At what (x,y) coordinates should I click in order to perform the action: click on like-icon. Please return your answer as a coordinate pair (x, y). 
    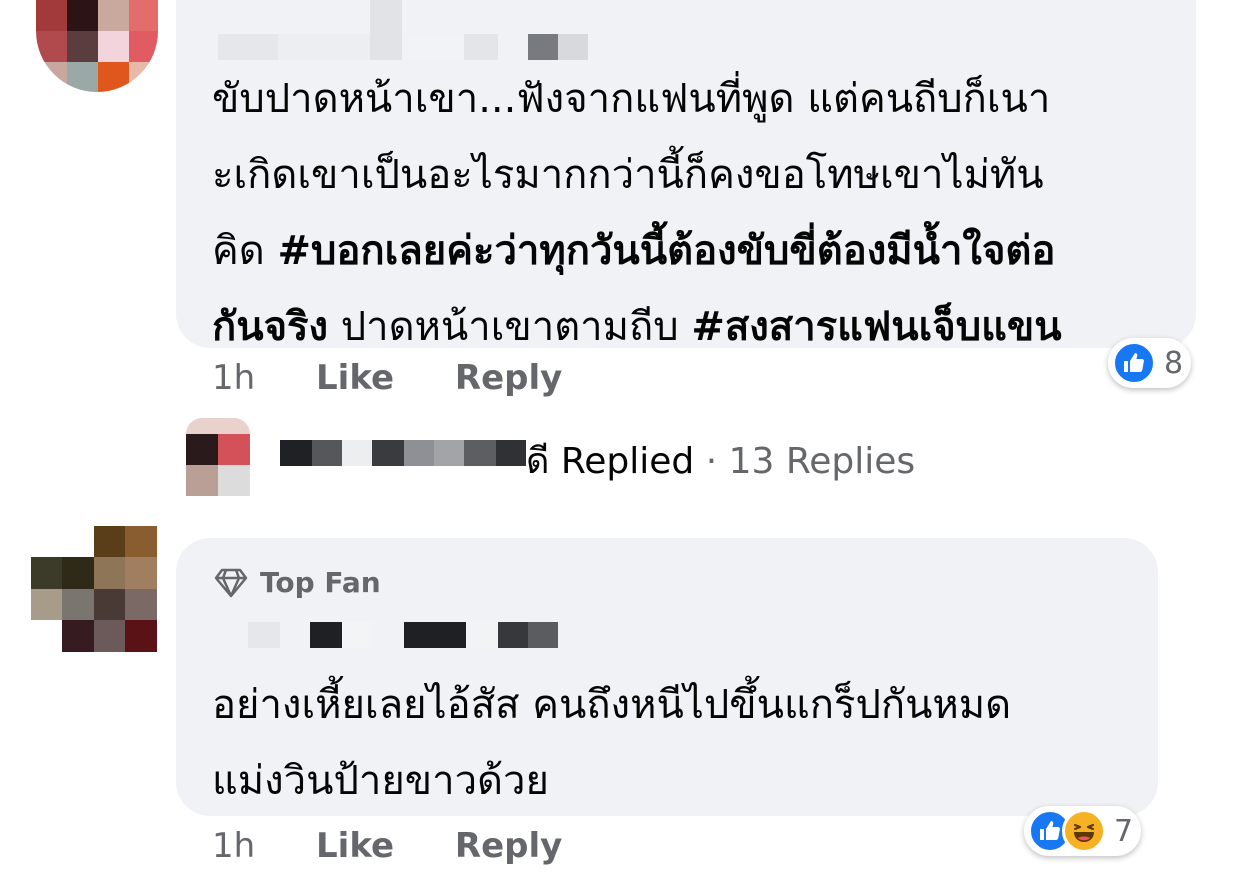
    Looking at the image, I should click on (1134, 363).